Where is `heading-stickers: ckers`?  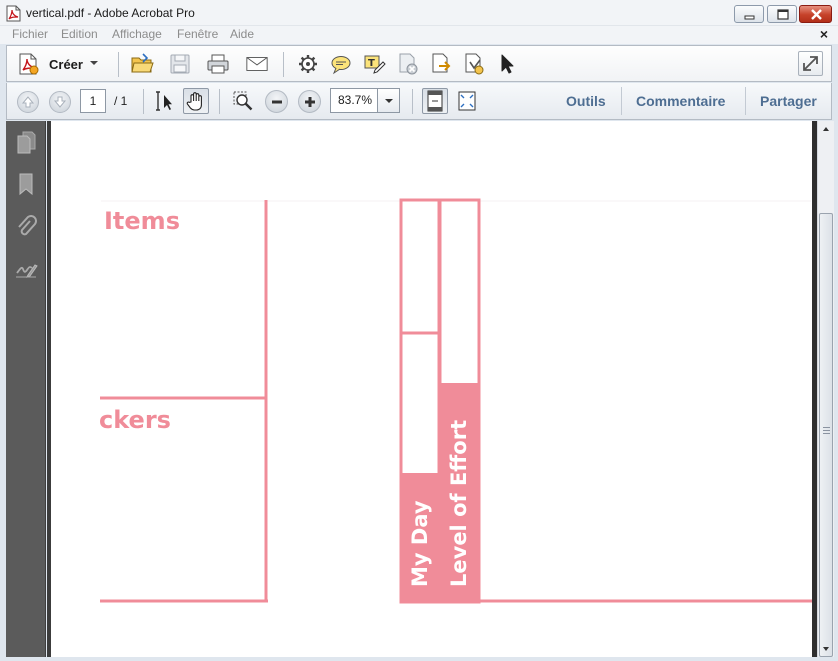
heading-stickers: ckers is located at coordinates (135, 420).